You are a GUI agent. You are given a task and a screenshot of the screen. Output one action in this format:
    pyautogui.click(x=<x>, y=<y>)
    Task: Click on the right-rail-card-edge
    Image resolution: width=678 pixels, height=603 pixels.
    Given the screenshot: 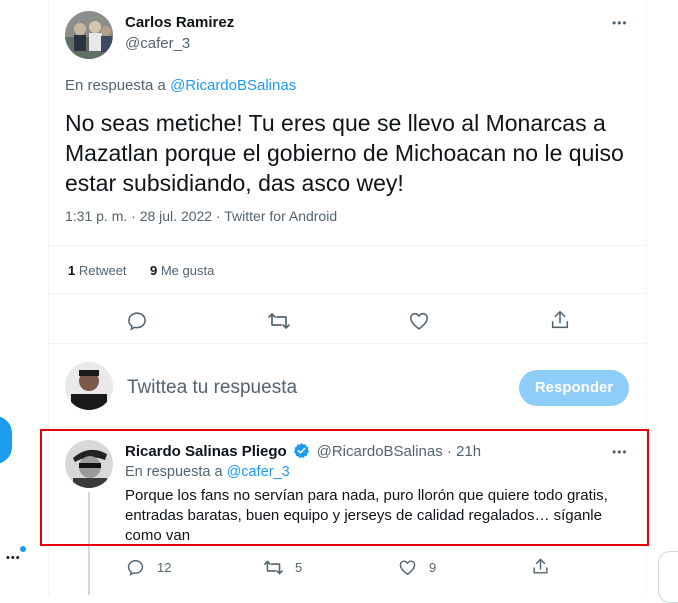 What is the action you would take?
    pyautogui.click(x=668, y=577)
    